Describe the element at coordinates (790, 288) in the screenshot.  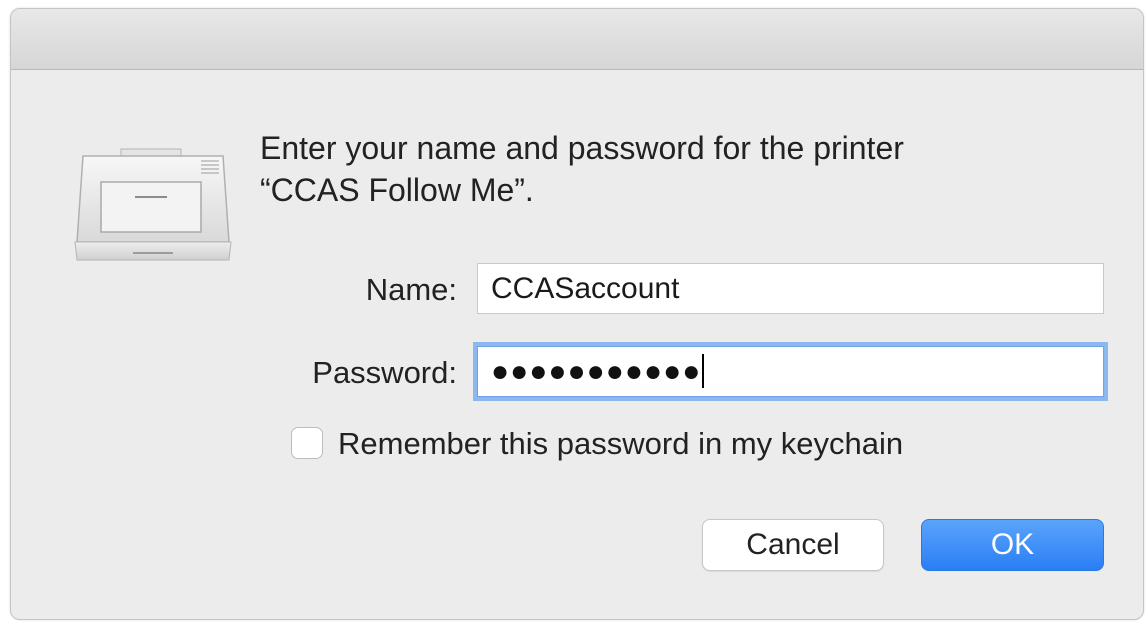
I see `name-field: CCASaccount` at that location.